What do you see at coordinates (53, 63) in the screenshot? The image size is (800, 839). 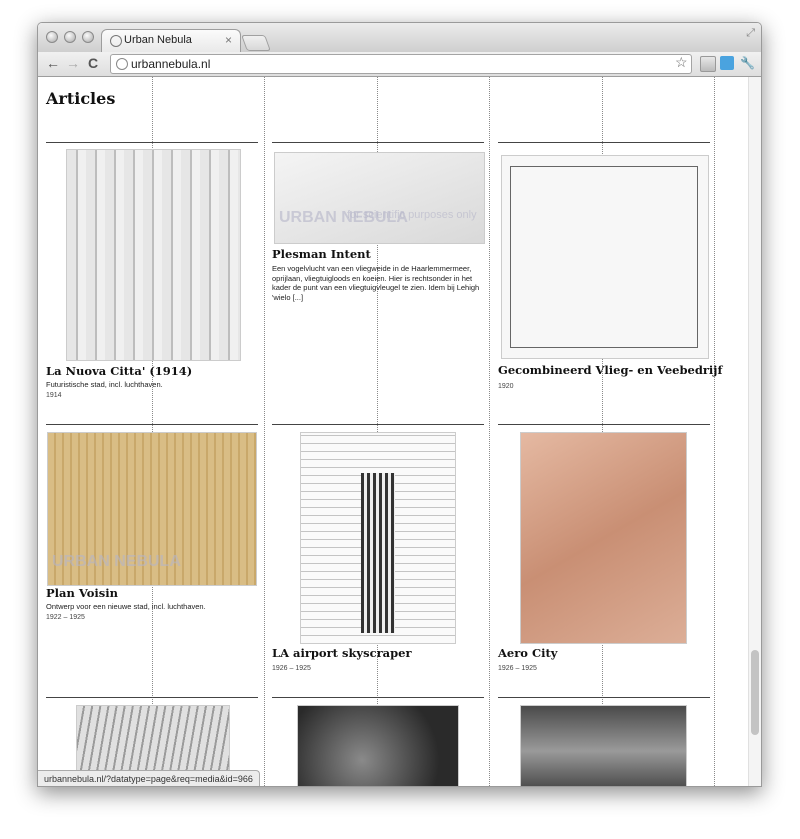 I see `back-icon: ←` at bounding box center [53, 63].